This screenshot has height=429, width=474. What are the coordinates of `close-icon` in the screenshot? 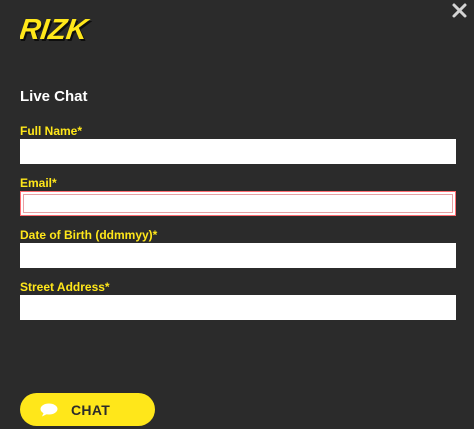 It's located at (459, 10).